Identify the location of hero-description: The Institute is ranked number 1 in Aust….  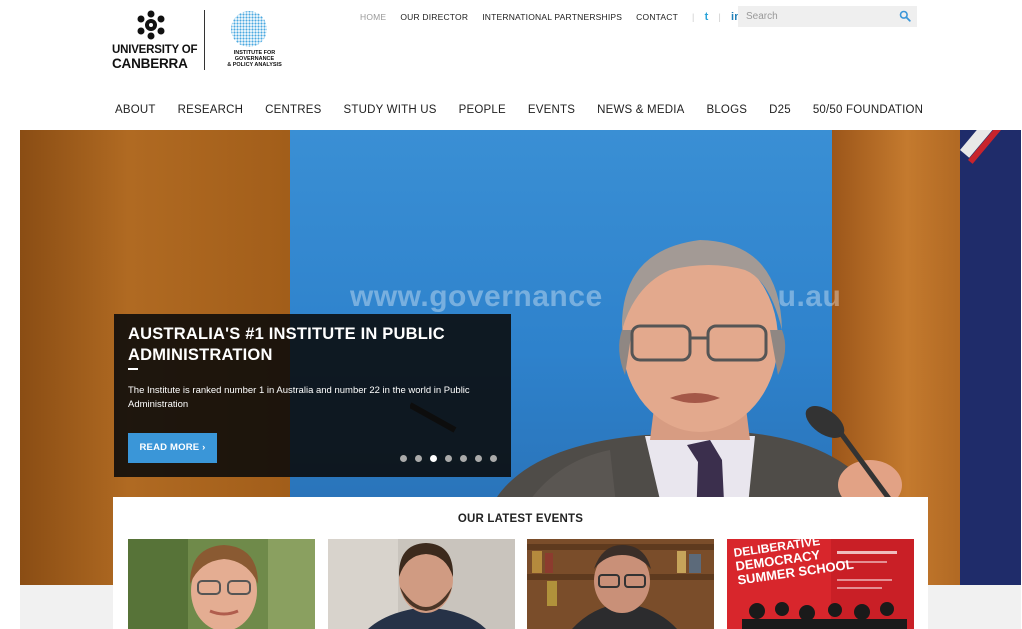
(299, 397).